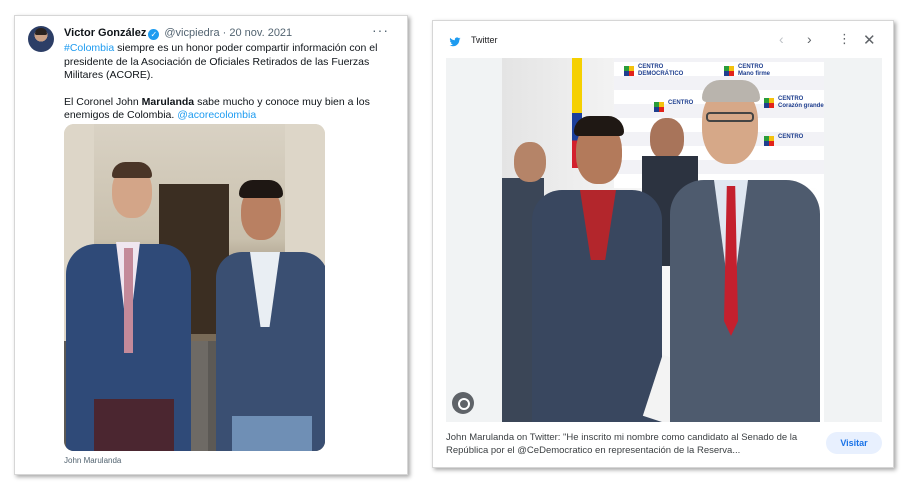  Describe the element at coordinates (105, 33) in the screenshot. I see `author-name: Victor González` at that location.